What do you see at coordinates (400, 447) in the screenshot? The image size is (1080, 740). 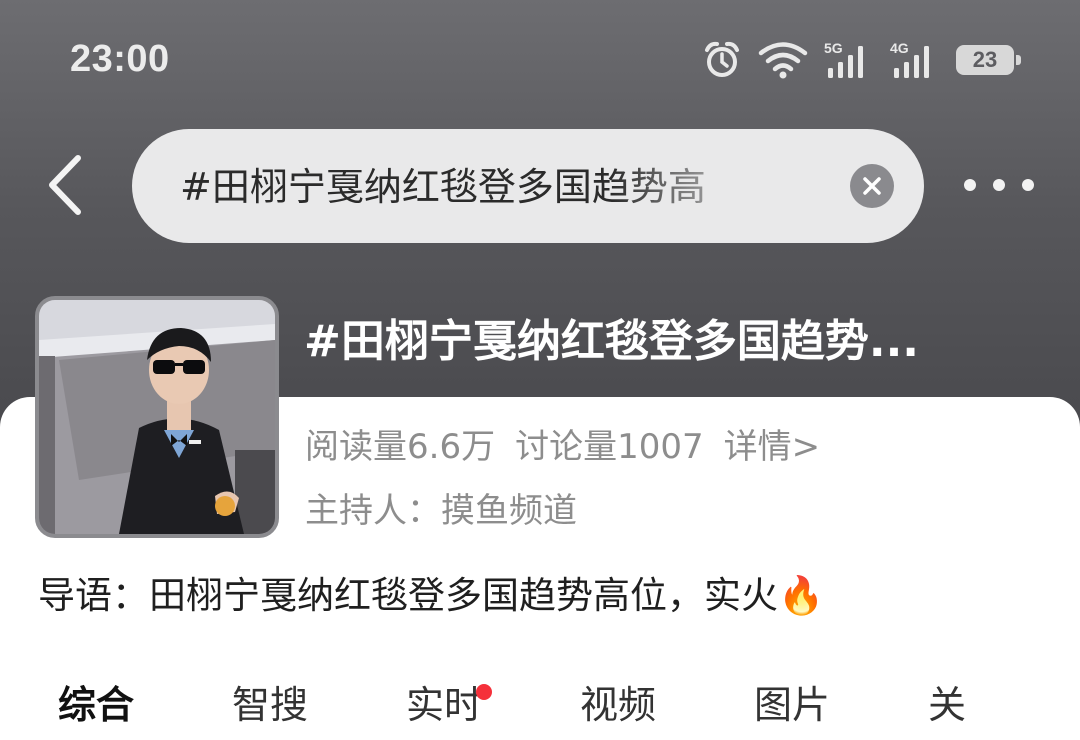 I see `read-count: 阅读量6.6万` at bounding box center [400, 447].